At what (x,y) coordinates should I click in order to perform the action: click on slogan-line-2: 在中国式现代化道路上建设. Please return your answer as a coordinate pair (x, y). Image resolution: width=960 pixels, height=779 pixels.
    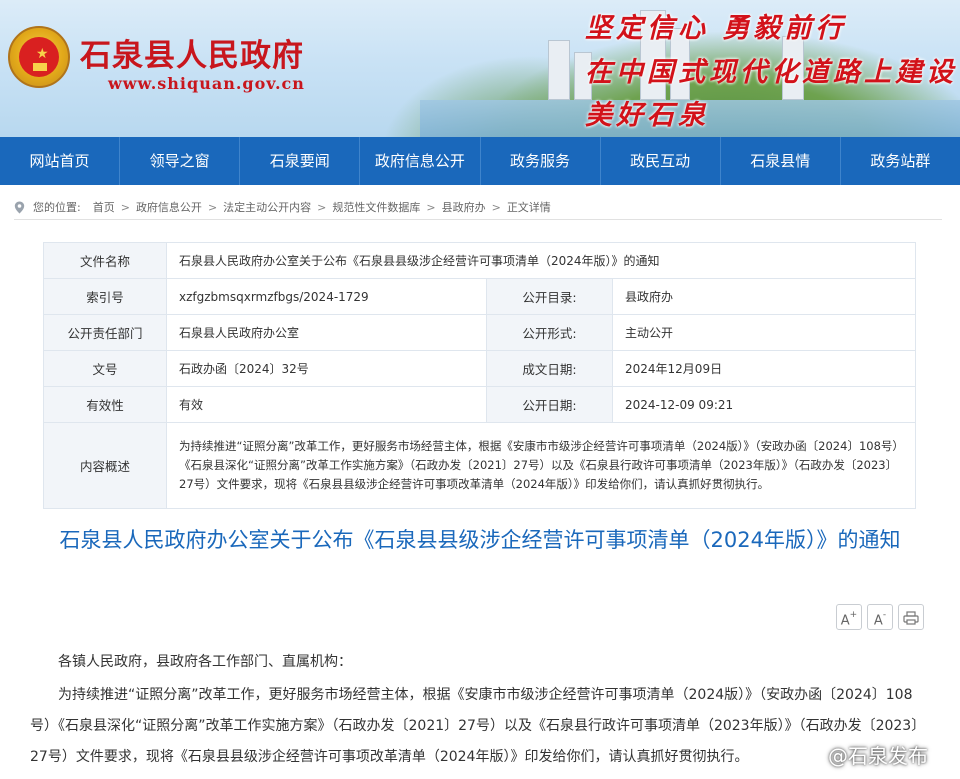
    Looking at the image, I should click on (771, 72).